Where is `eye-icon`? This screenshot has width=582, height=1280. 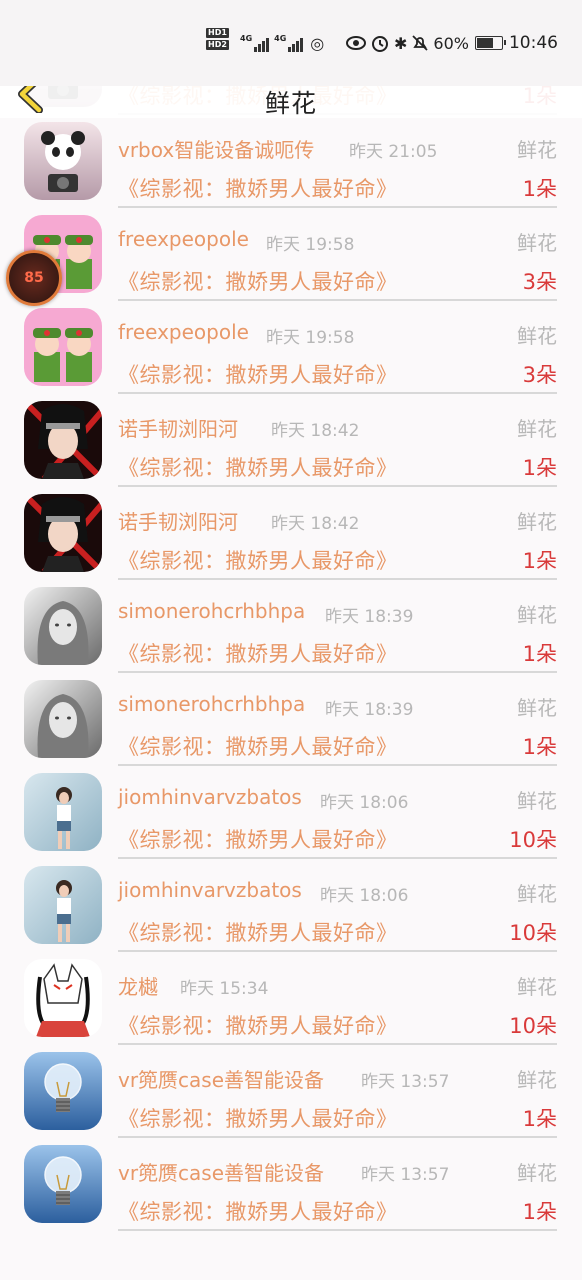
eye-icon is located at coordinates (356, 43).